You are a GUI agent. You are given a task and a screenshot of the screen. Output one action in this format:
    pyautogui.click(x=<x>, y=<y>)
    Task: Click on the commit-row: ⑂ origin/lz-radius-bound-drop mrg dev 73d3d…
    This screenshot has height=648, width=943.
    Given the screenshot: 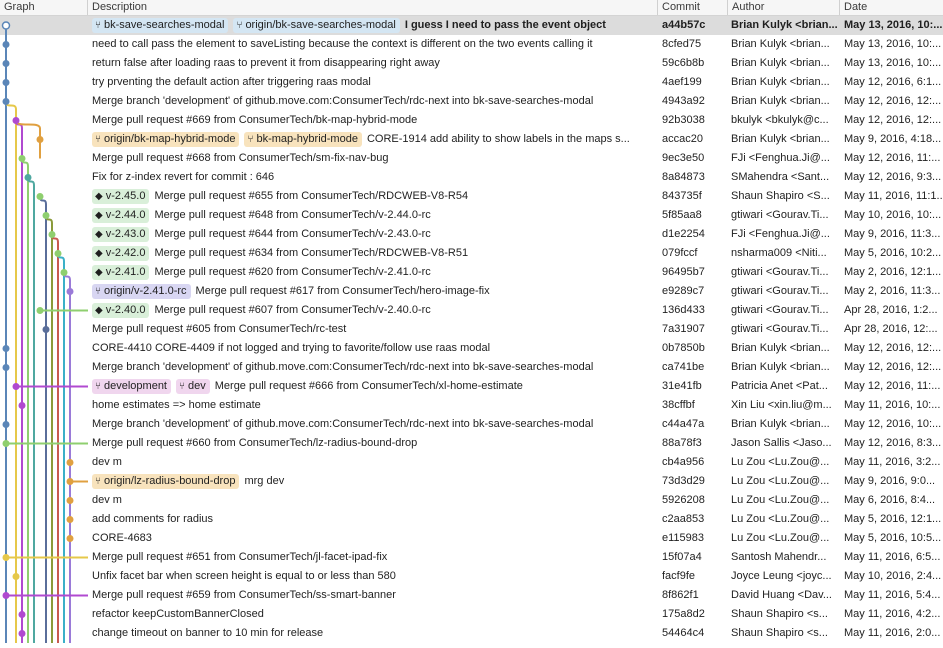 What is the action you would take?
    pyautogui.click(x=471, y=481)
    